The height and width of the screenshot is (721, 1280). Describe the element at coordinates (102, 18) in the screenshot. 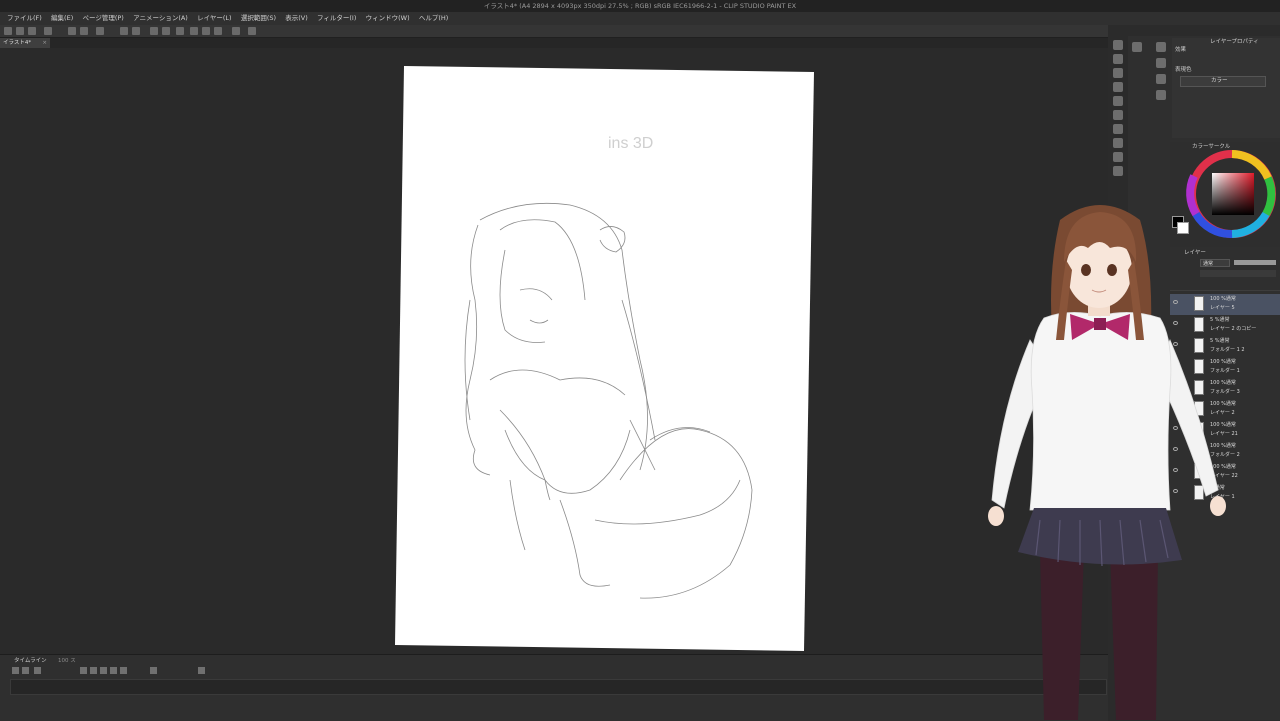

I see `menu-page: ページ管理(P)` at that location.